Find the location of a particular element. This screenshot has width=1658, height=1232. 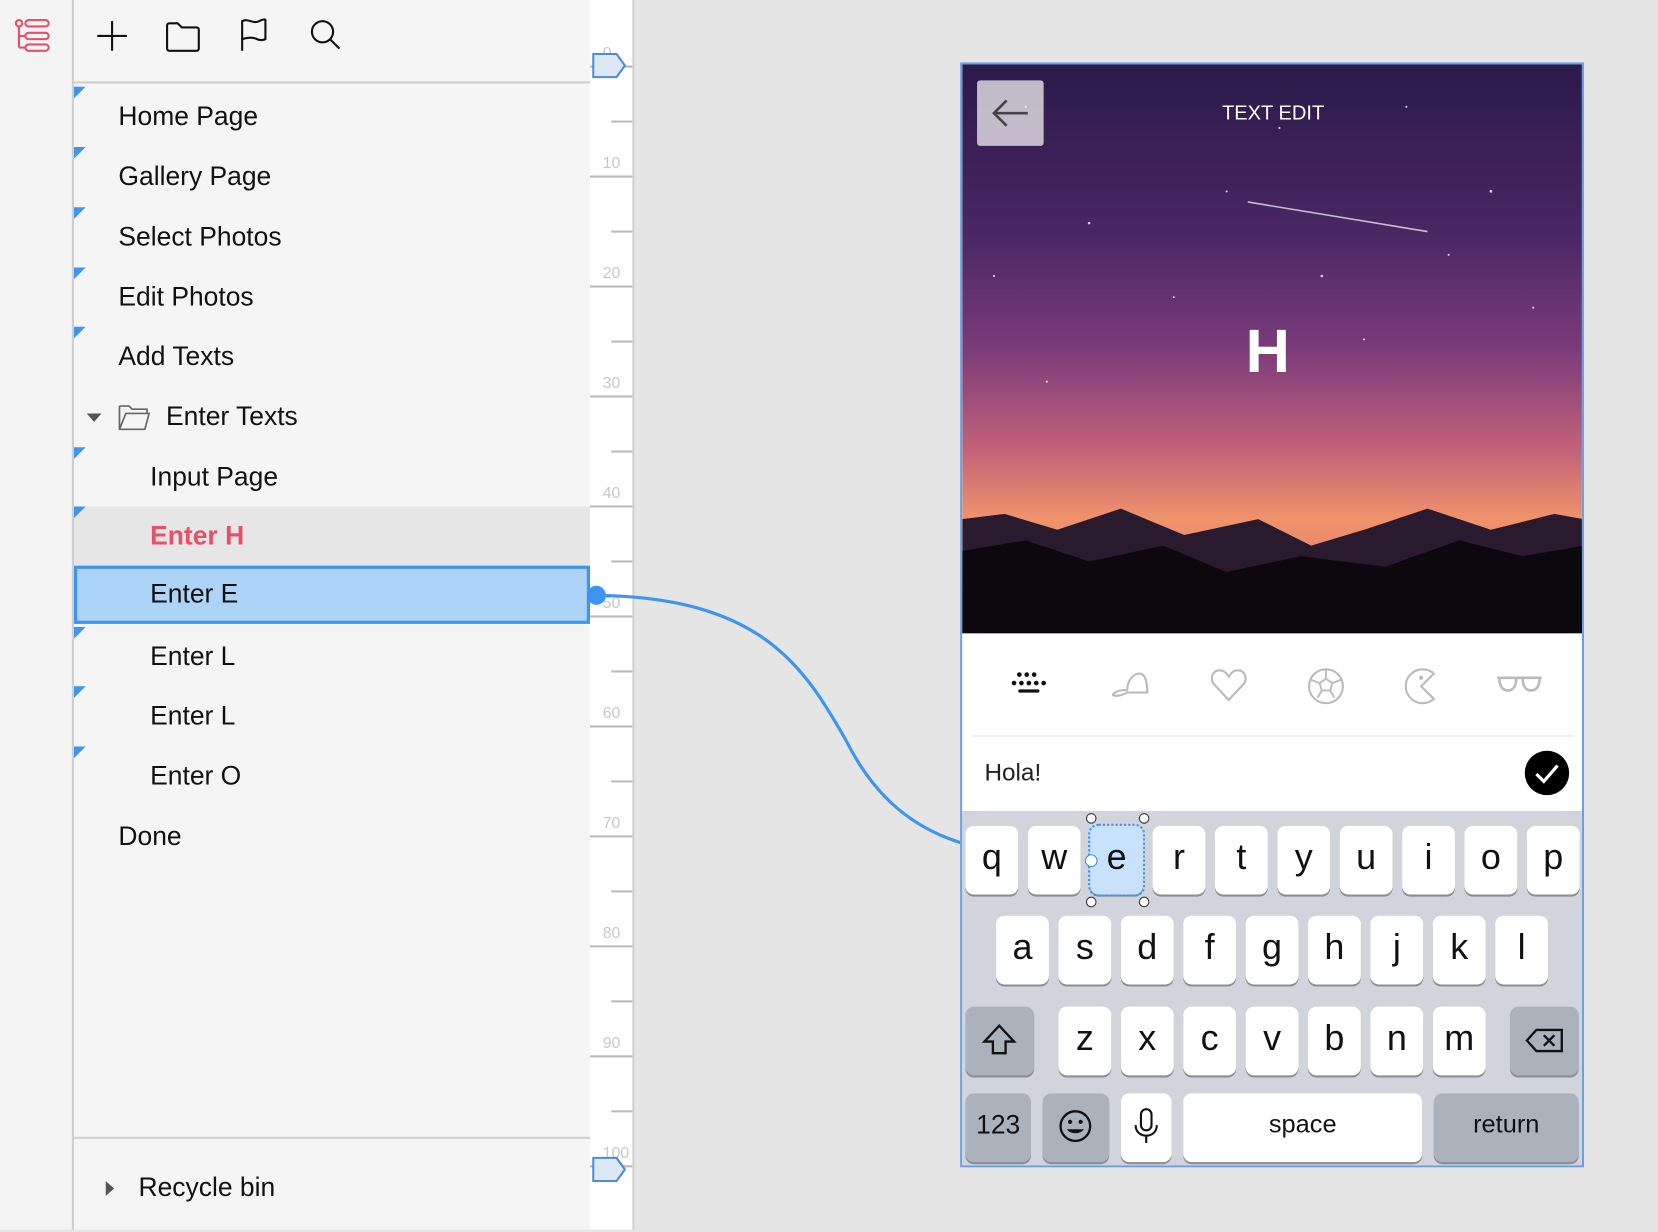

key-j: j is located at coordinates (1397, 950).